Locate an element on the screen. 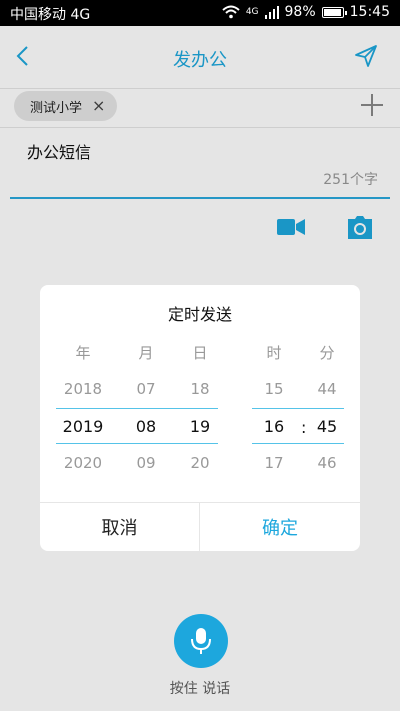 This screenshot has width=400, height=711. status-icons: 4G 98% 15:45 is located at coordinates (306, 12).